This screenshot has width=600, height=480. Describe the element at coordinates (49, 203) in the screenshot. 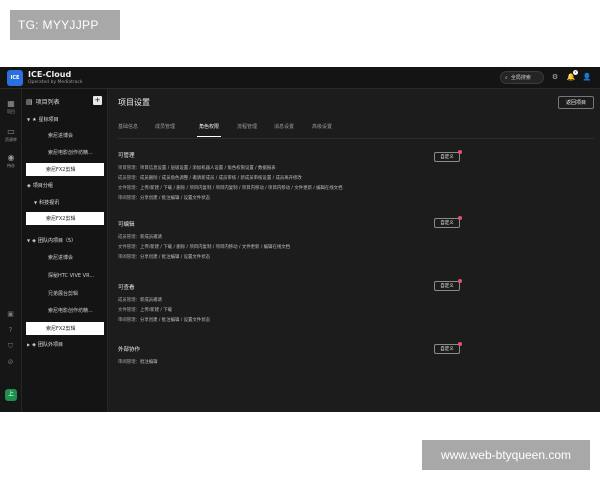

I see `tree-node-label: 科技视讯` at that location.